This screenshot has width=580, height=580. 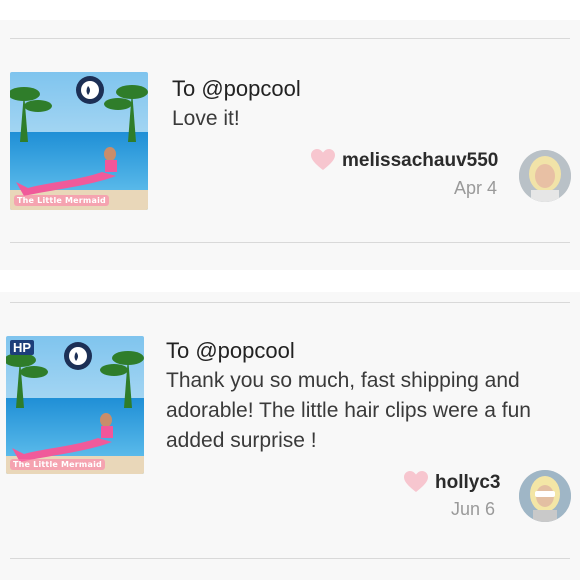 What do you see at coordinates (473, 509) in the screenshot?
I see `review-date: Jun 6` at bounding box center [473, 509].